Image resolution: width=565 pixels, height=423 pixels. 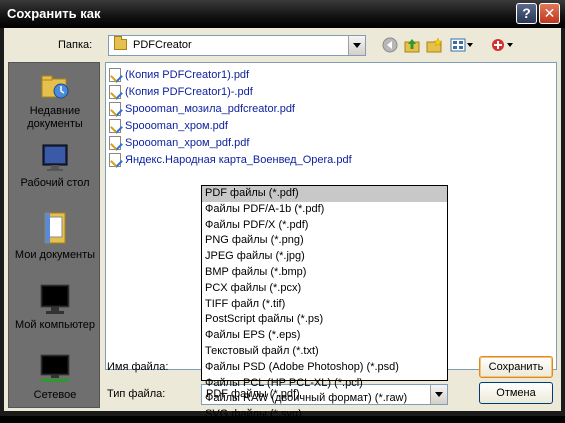 What do you see at coordinates (324, 352) in the screenshot?
I see `filetype-option: Текстовый файл (*.txt)` at bounding box center [324, 352].